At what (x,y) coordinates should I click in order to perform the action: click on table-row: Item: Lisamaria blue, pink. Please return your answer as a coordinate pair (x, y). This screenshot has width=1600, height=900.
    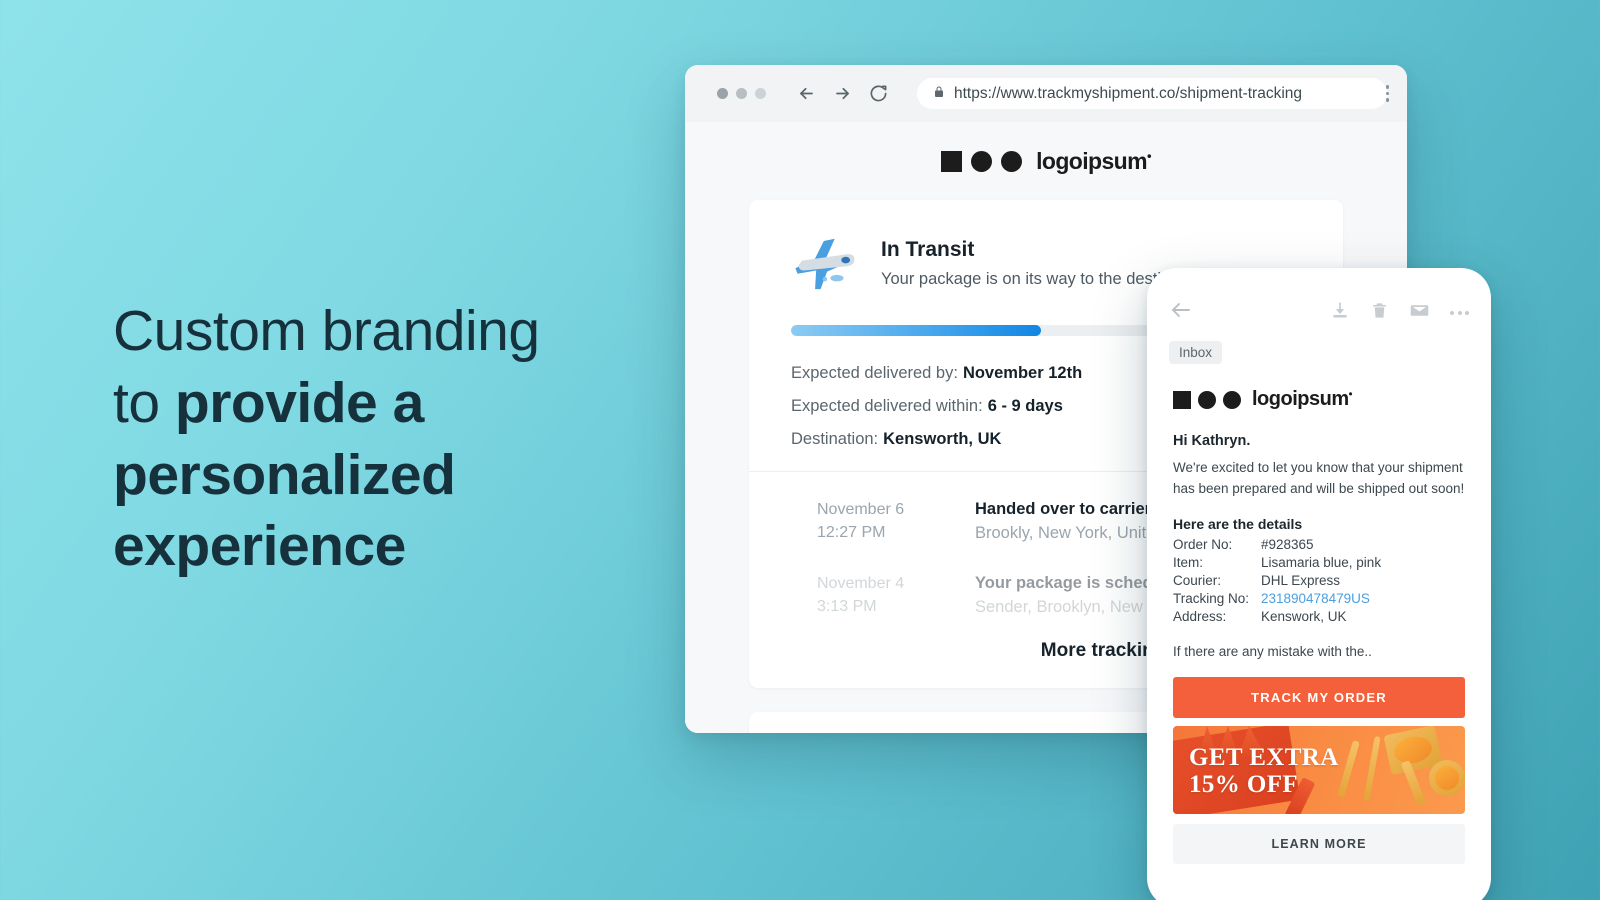
    Looking at the image, I should click on (1319, 563).